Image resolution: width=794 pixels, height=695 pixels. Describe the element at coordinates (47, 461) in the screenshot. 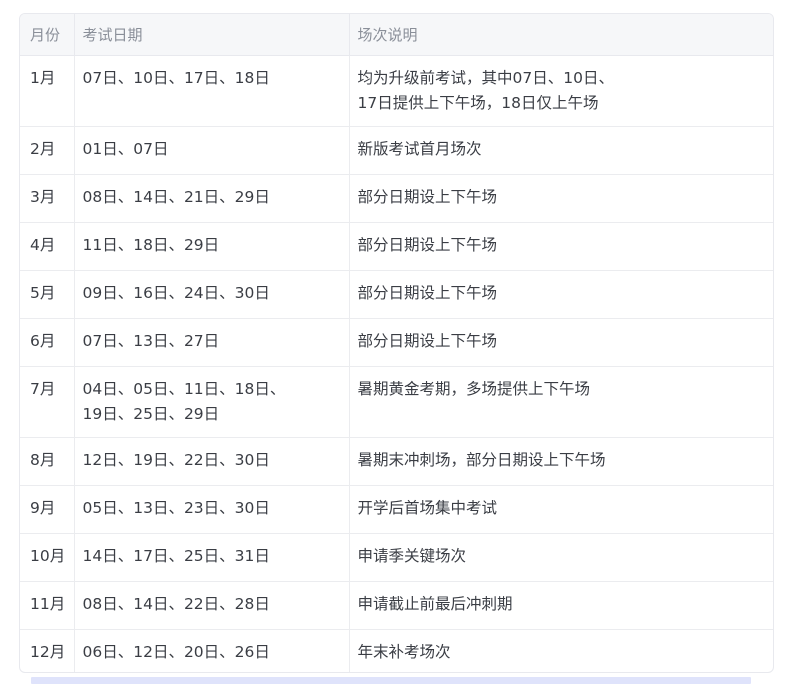

I see `month-cell: 8月` at that location.